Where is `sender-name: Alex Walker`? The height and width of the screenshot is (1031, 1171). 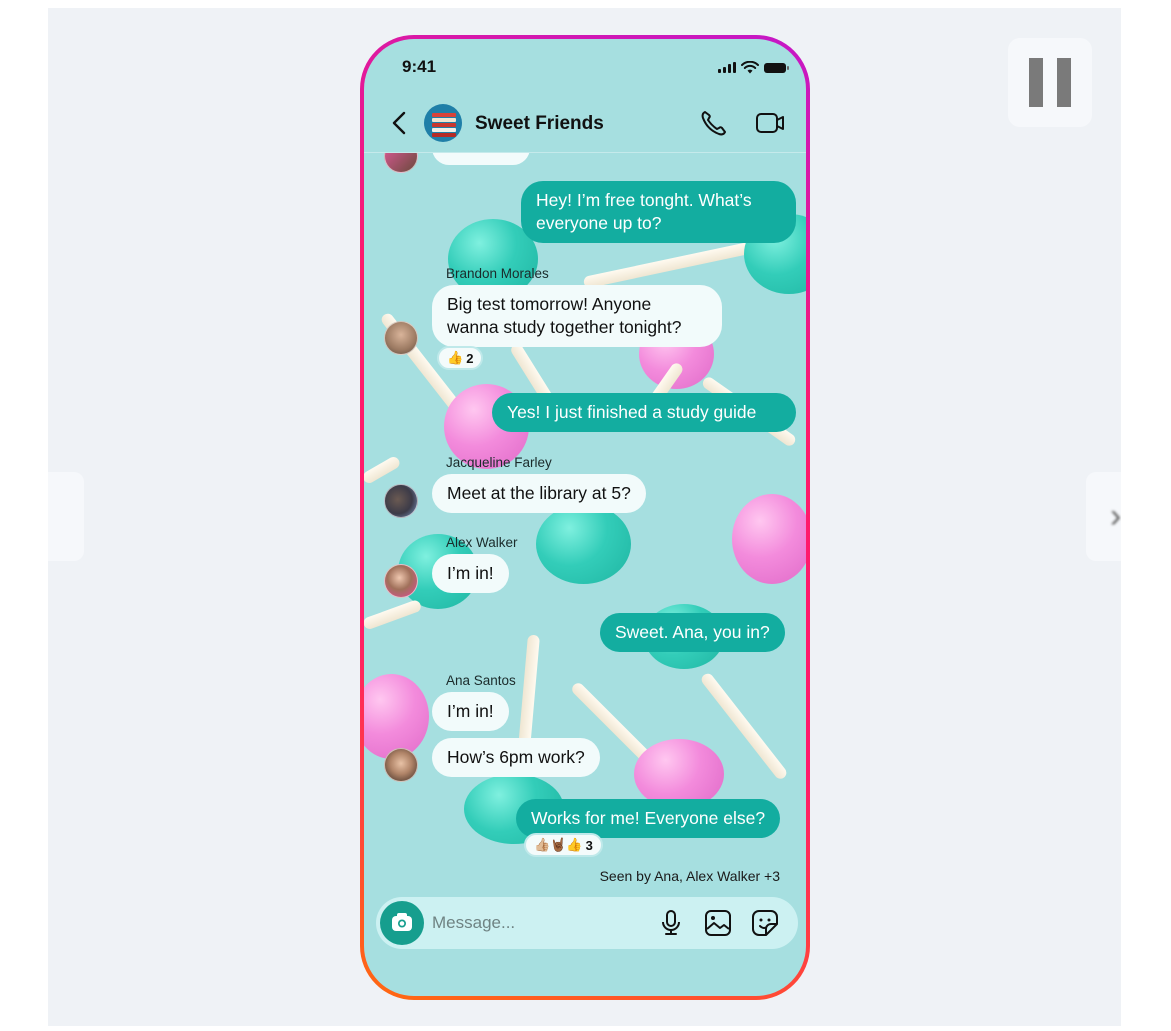
sender-name: Alex Walker is located at coordinates (482, 542).